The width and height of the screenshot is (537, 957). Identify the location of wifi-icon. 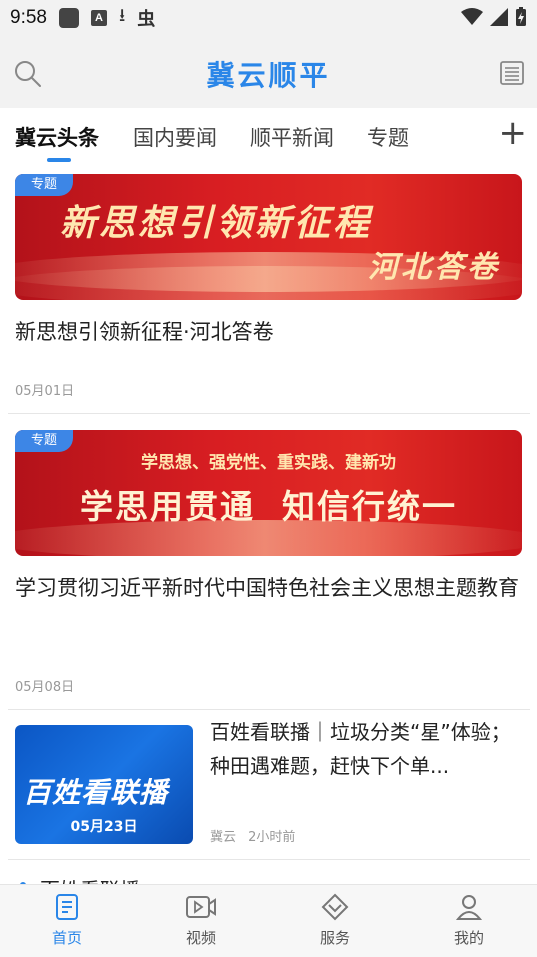
(472, 16).